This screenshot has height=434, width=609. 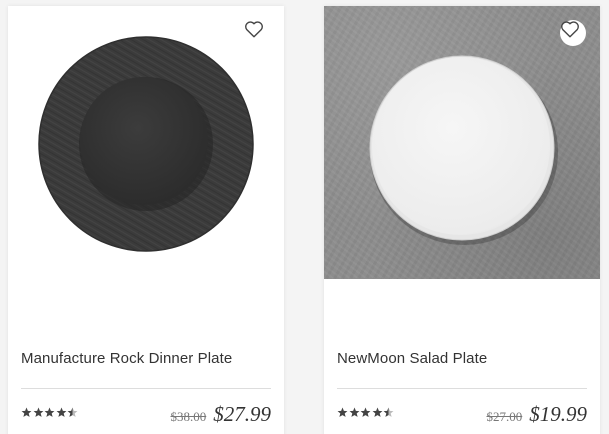 What do you see at coordinates (412, 358) in the screenshot?
I see `product-name-link: NewMoon Salad Plate` at bounding box center [412, 358].